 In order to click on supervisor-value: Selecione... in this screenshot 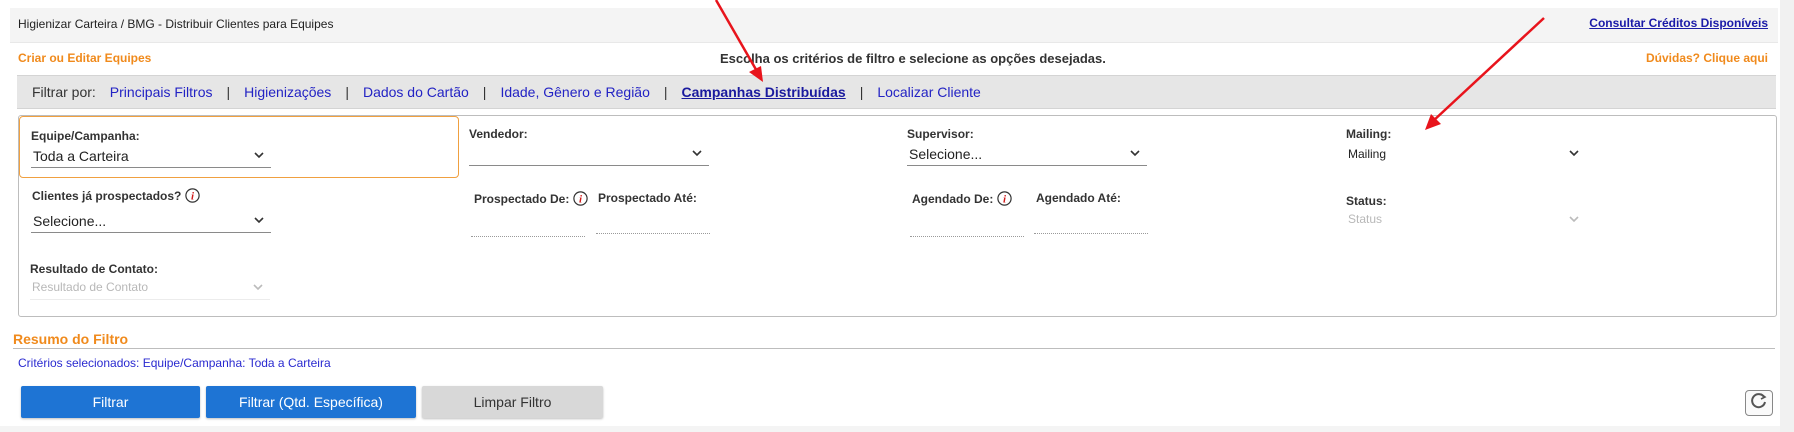, I will do `click(946, 154)`.